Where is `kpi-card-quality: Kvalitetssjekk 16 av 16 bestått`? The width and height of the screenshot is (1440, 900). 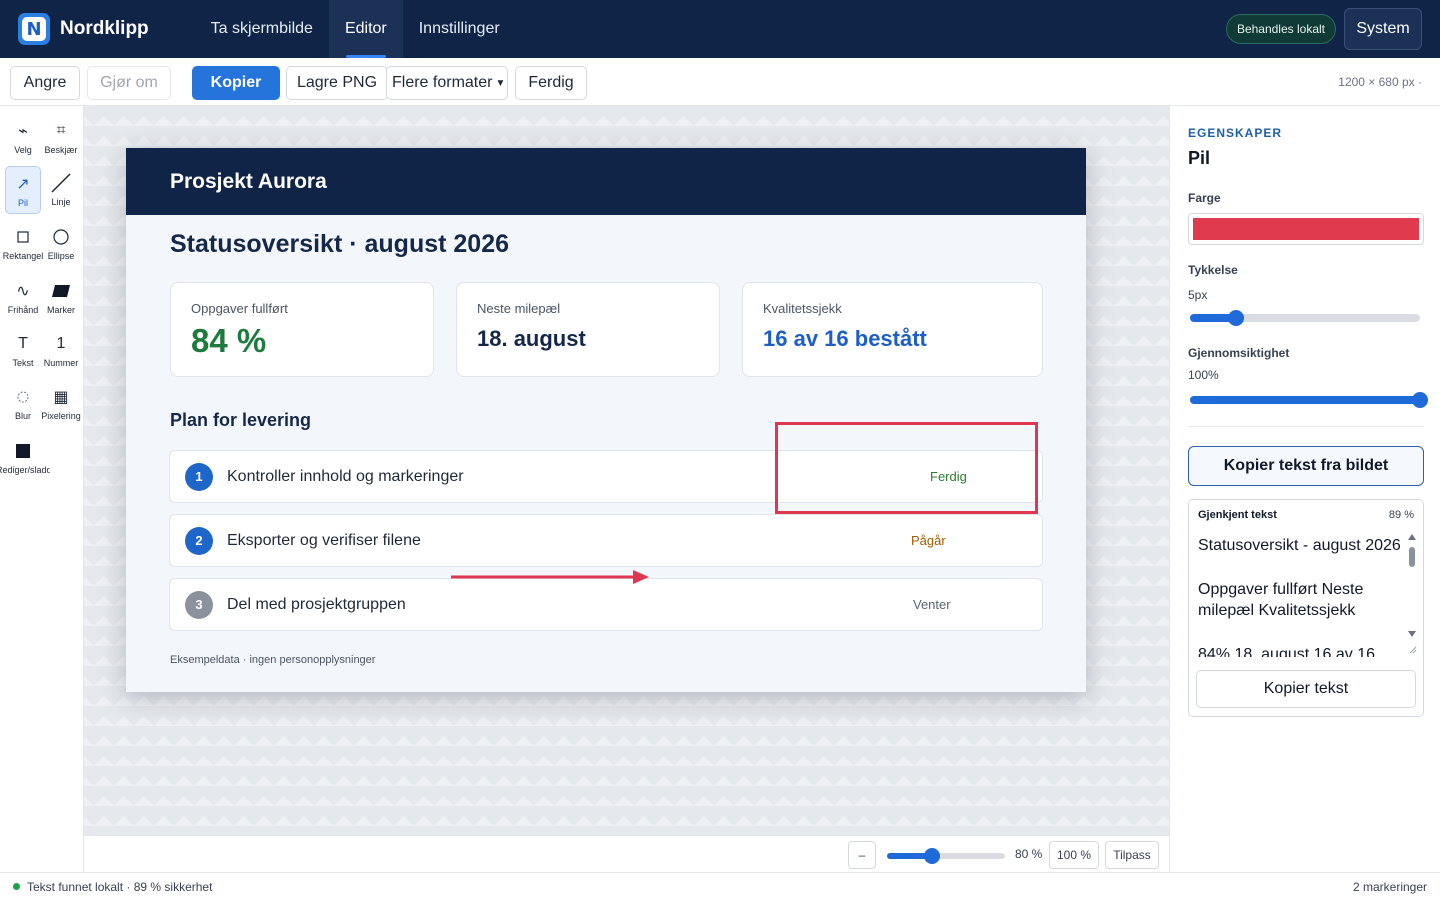 kpi-card-quality: Kvalitetssjekk 16 av 16 bestått is located at coordinates (892, 329).